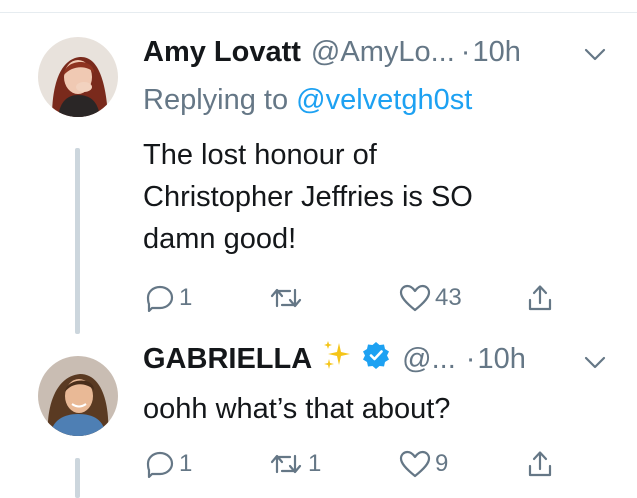 The image size is (637, 498). What do you see at coordinates (384, 100) in the screenshot?
I see `replying-to-mention: @velvetgh0st` at bounding box center [384, 100].